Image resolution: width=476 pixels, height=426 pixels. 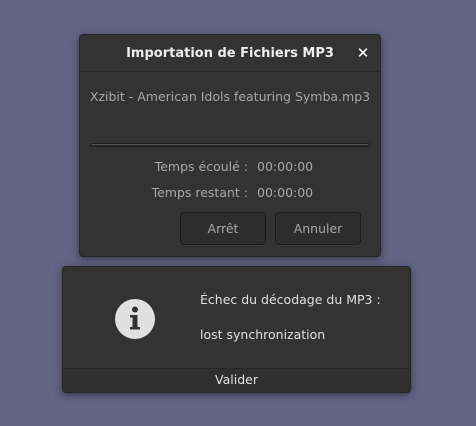 I want to click on titlebar: Importation de Fichiers MP3 ✕, so click(x=230, y=53).